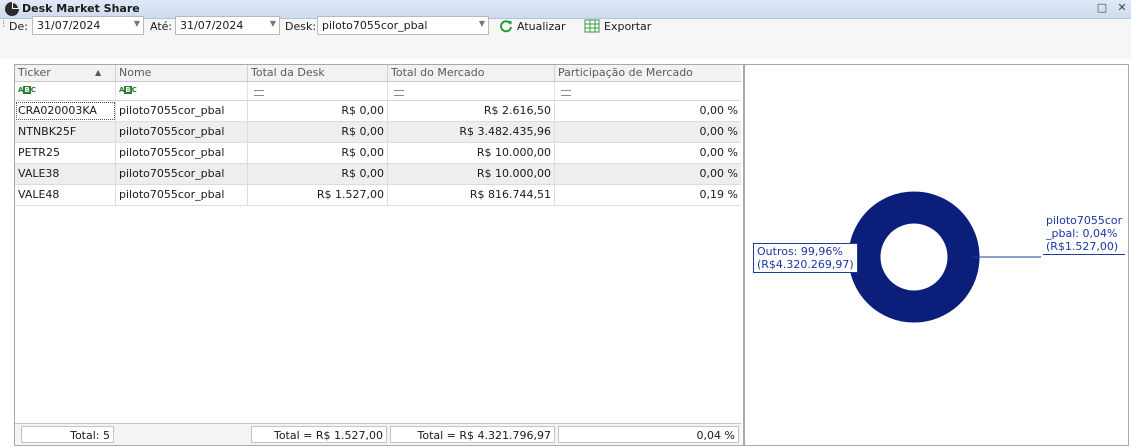  What do you see at coordinates (1084, 220) in the screenshot?
I see `callout-piloto-line-1: piloto7055cor` at bounding box center [1084, 220].